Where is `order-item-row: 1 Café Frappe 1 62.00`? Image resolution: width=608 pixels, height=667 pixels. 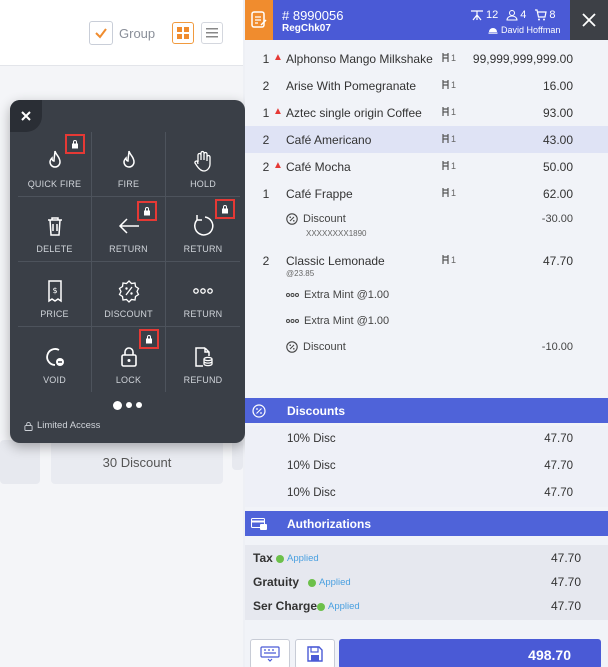
order-item-row: 1 Café Frappe 1 62.00 is located at coordinates (426, 193).